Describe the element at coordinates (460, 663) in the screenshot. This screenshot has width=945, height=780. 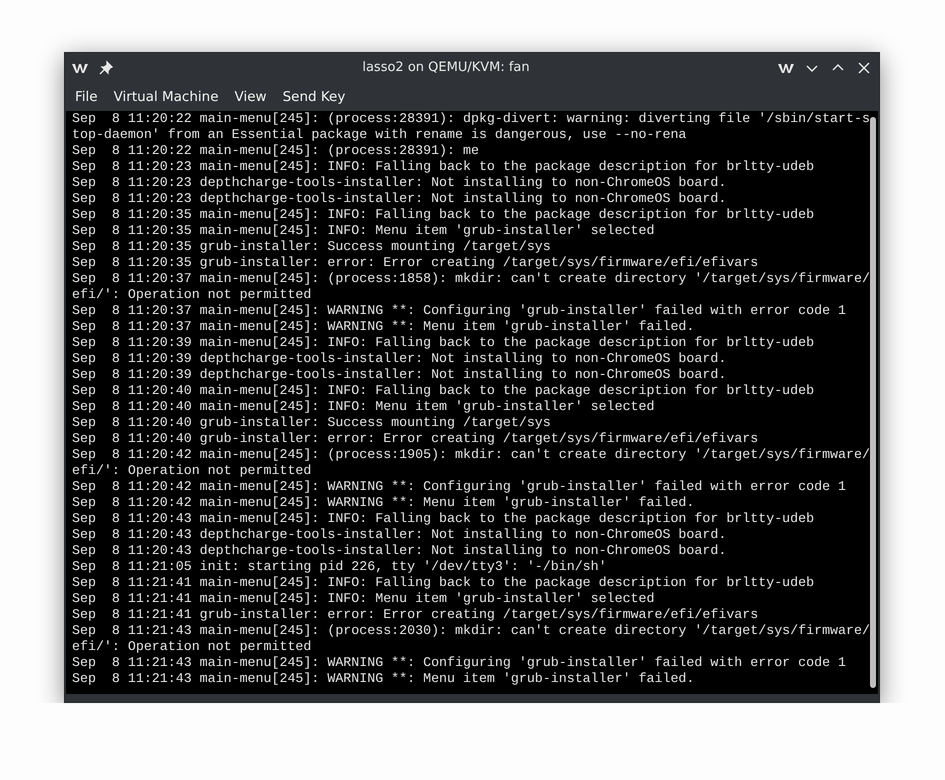
I see `console-line: Sep 8 11:21:43 main-menu[245]: WARNING **: Configuring 'grub-installer' failed with error code 1` at that location.